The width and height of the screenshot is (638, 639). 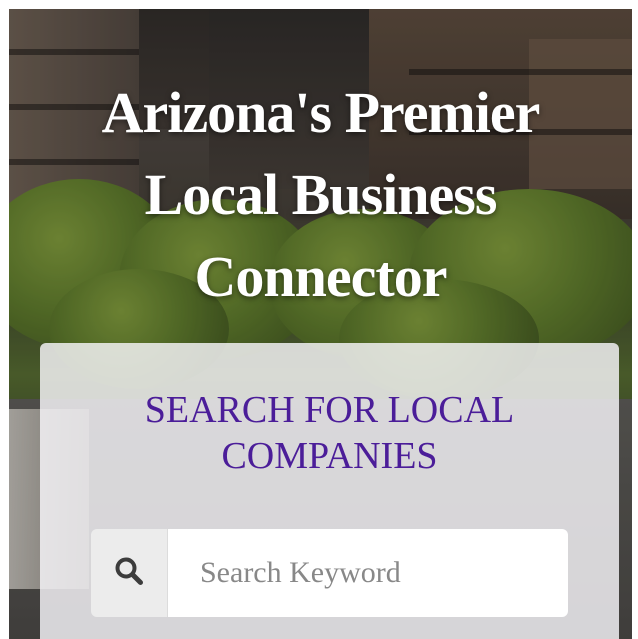 I want to click on search-heading-line: SEARCH FOR LOCAL, so click(x=329, y=410).